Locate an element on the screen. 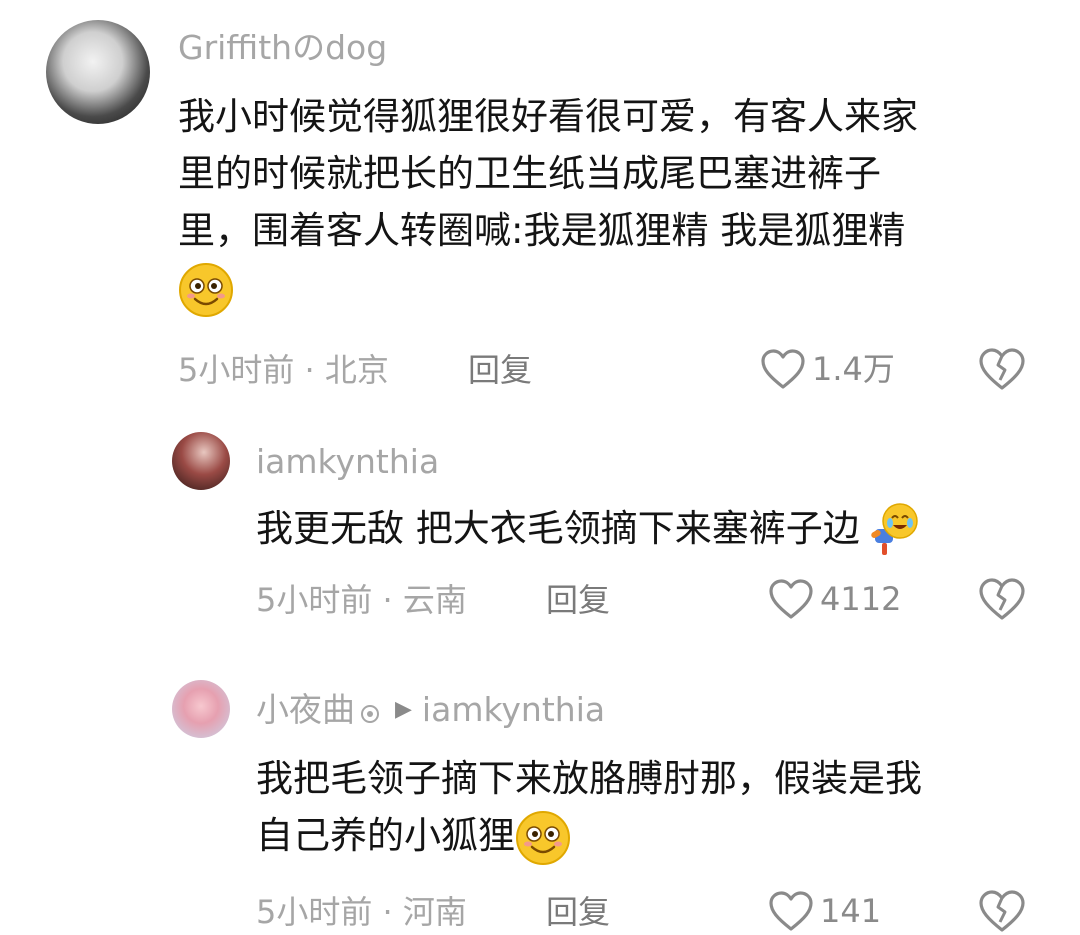 The image size is (1080, 935). like-button: 141 is located at coordinates (824, 911).